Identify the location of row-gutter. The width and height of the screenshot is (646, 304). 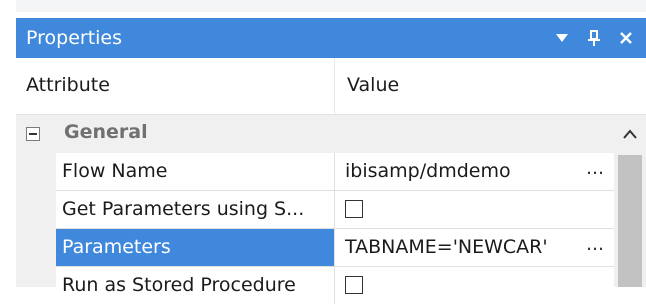
(36, 220).